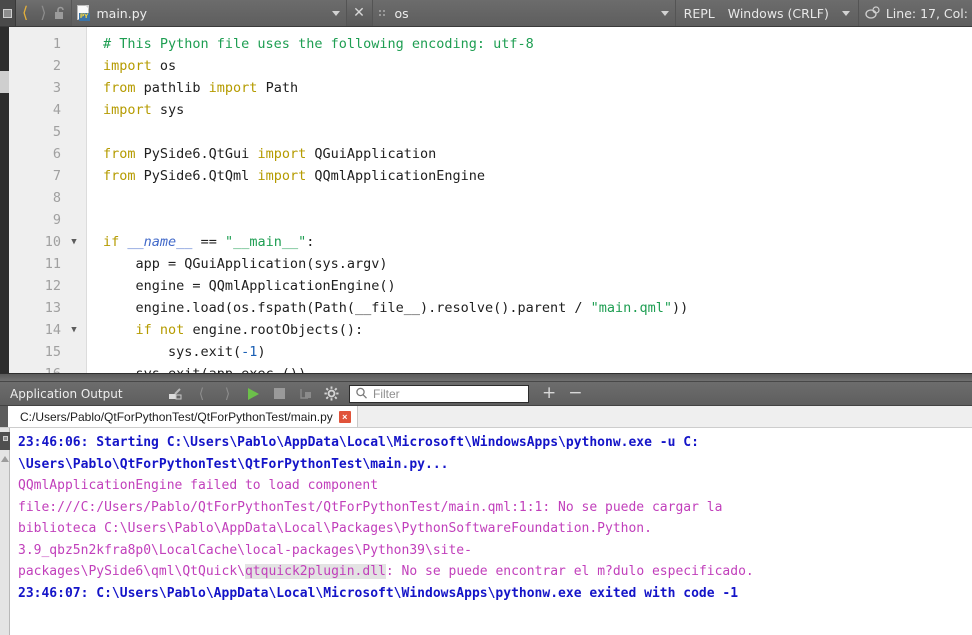  What do you see at coordinates (664, 416) in the screenshot?
I see `tabbar-empty-space` at bounding box center [664, 416].